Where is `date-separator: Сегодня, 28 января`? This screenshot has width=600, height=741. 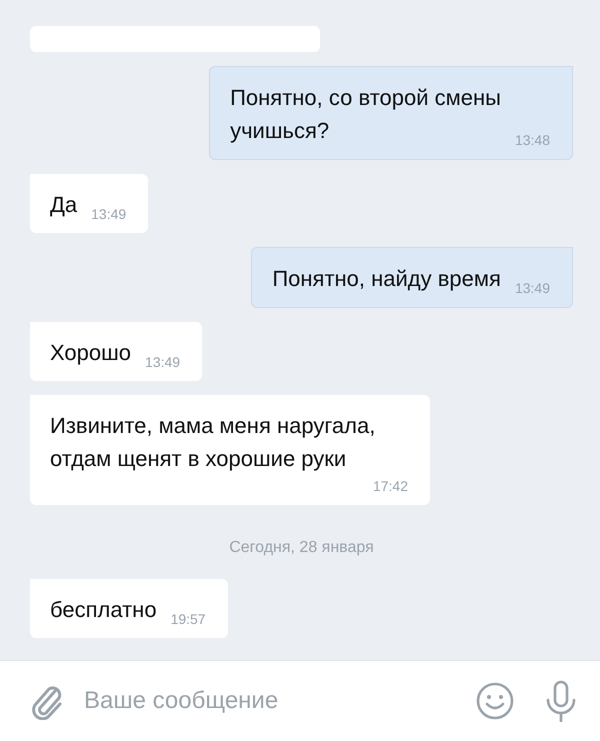 date-separator: Сегодня, 28 января is located at coordinates (301, 548).